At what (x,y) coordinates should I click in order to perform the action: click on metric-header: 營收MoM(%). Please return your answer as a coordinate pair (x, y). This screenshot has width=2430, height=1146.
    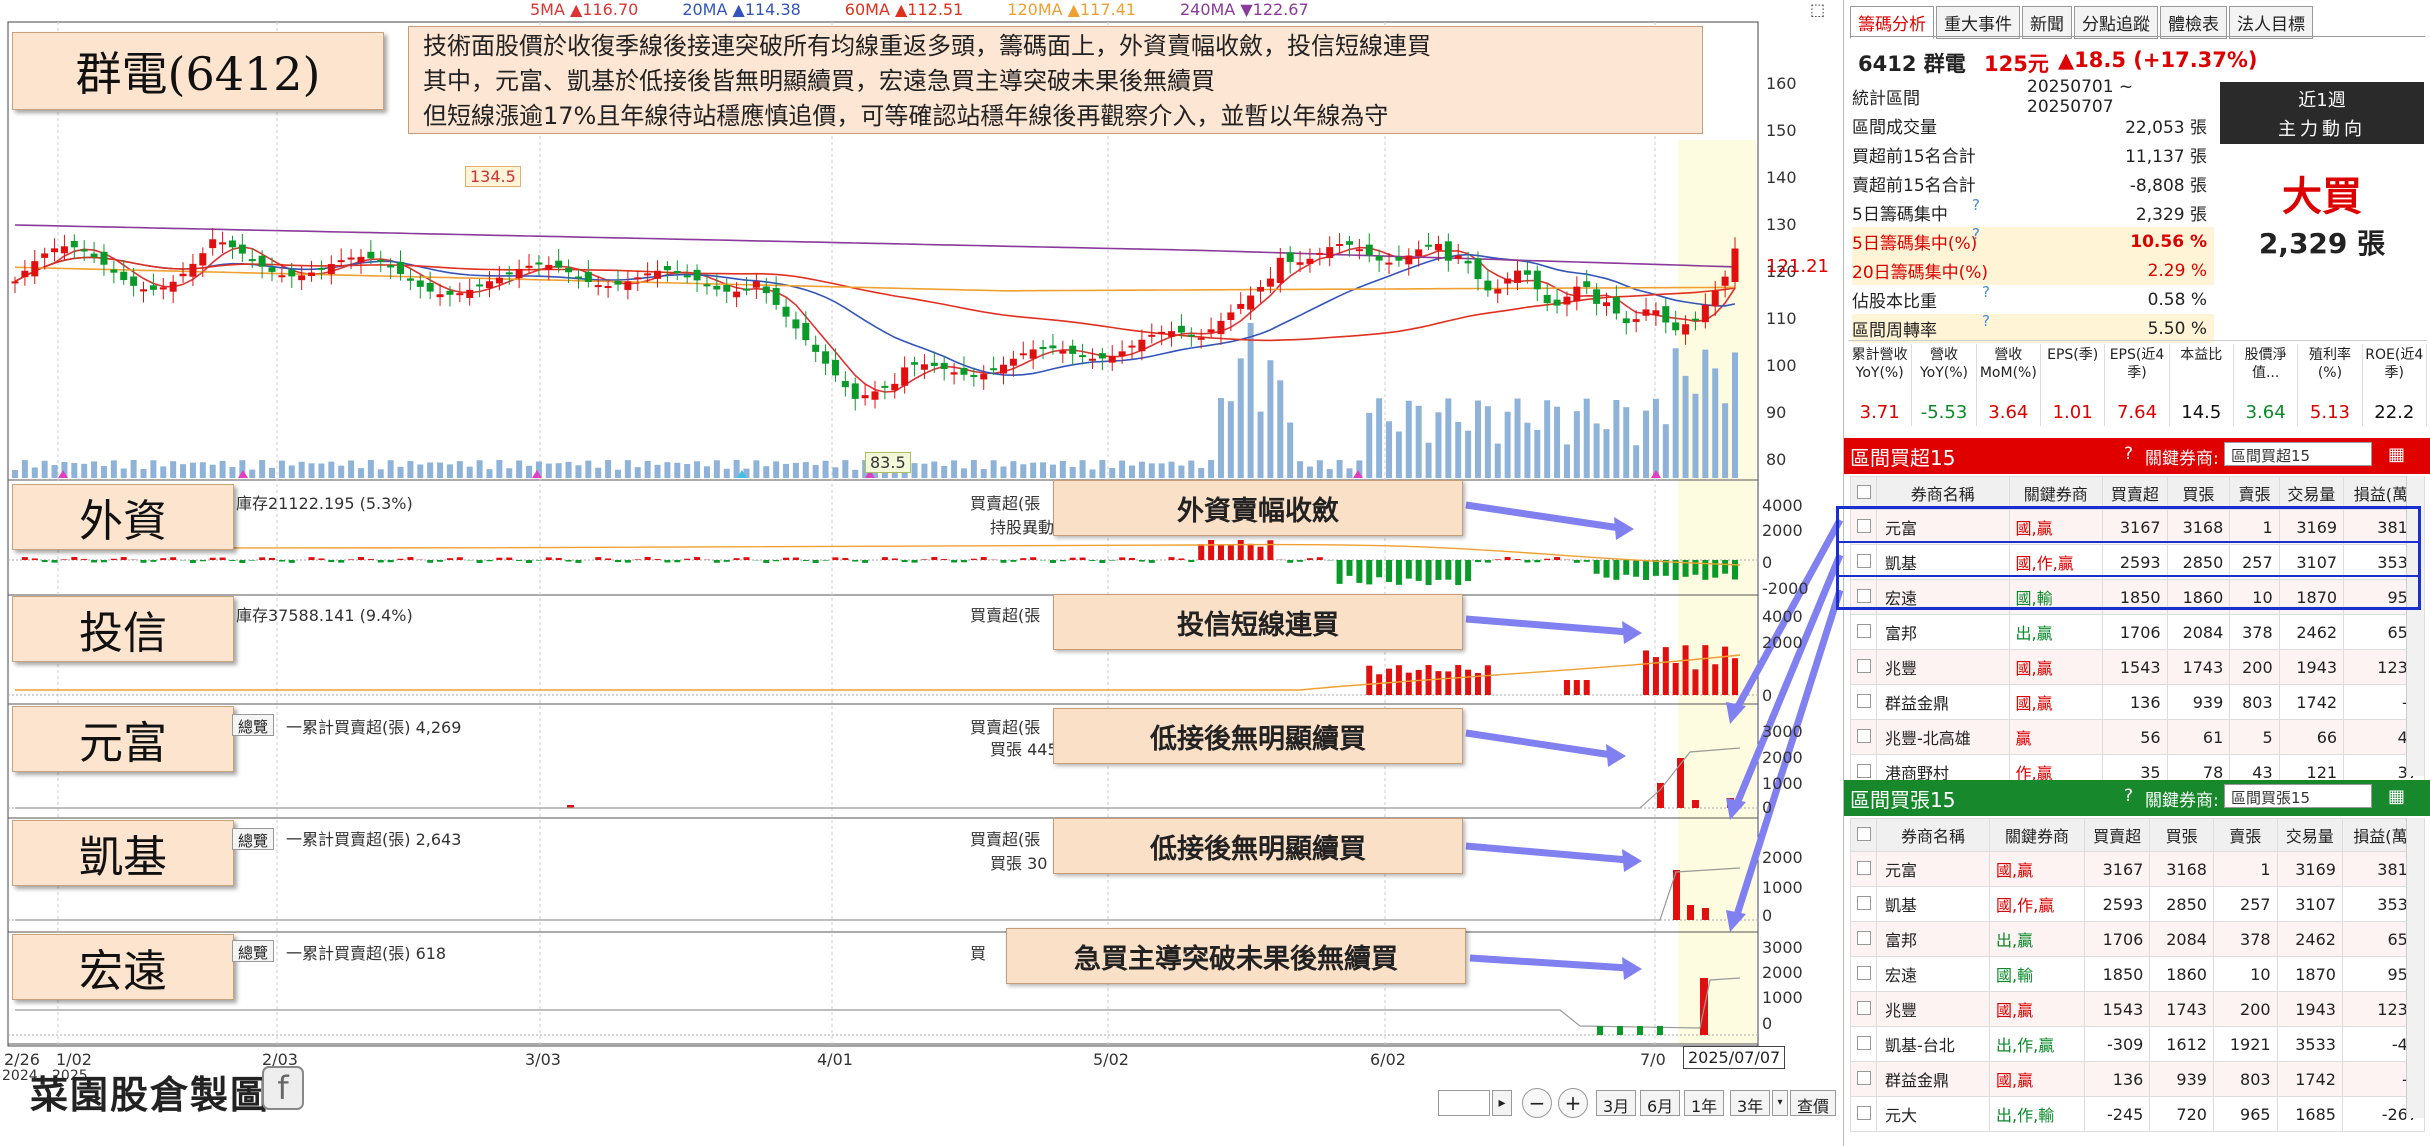
    Looking at the image, I should click on (2008, 364).